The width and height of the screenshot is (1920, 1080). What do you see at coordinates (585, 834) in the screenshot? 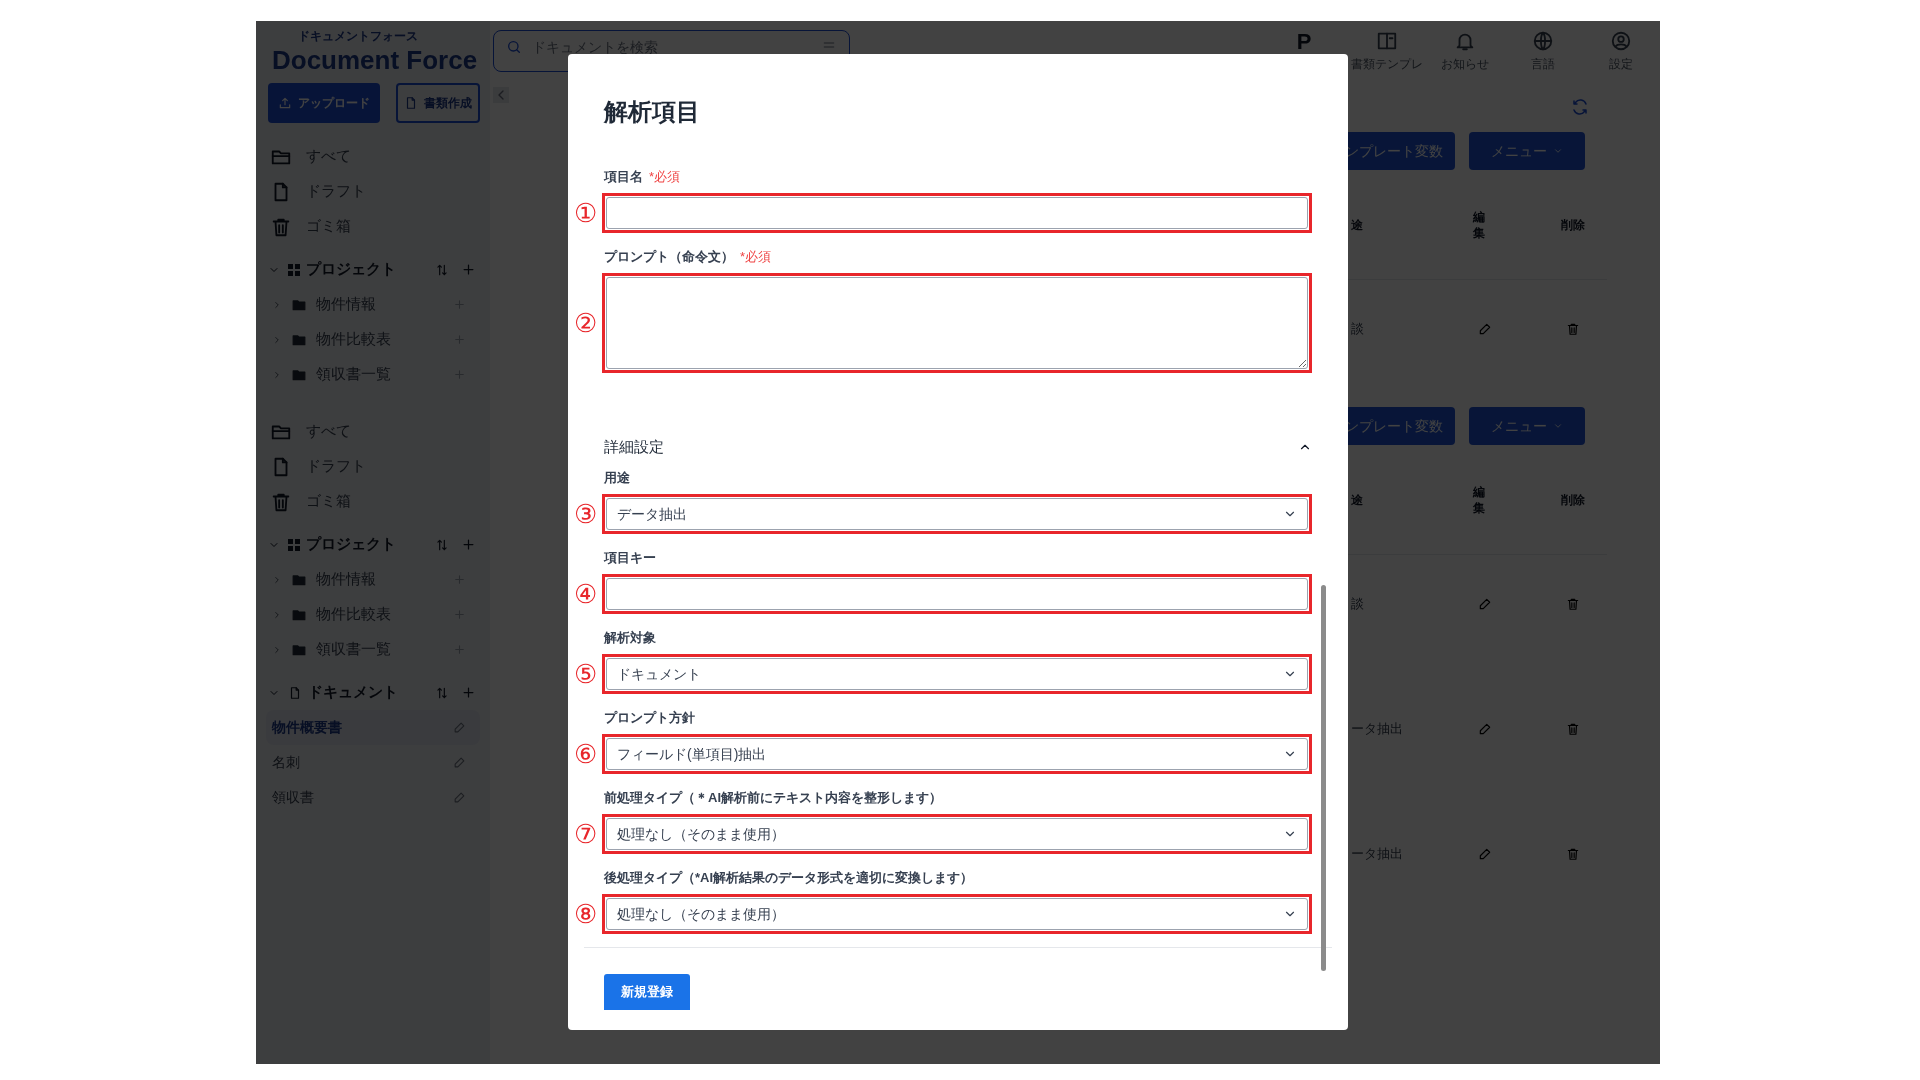
I see `annotation-marker: ⑦` at bounding box center [585, 834].